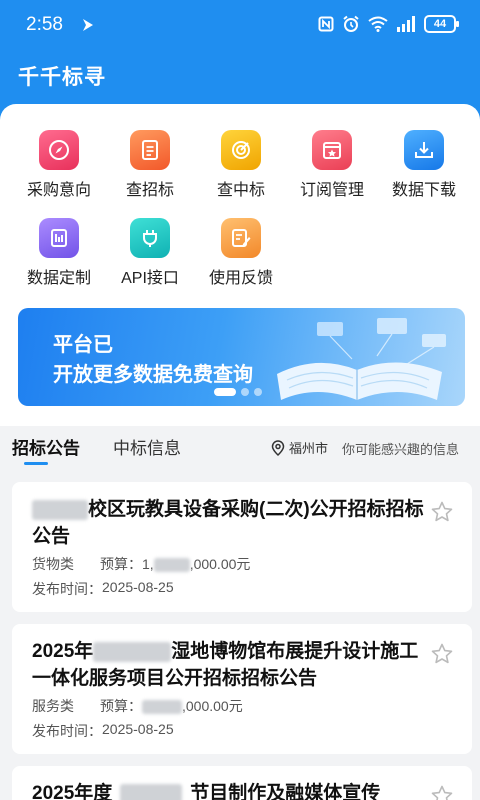 Image resolution: width=480 pixels, height=800 pixels. What do you see at coordinates (153, 375) in the screenshot?
I see `banner-subline: 开放更多数据免费查询` at bounding box center [153, 375].